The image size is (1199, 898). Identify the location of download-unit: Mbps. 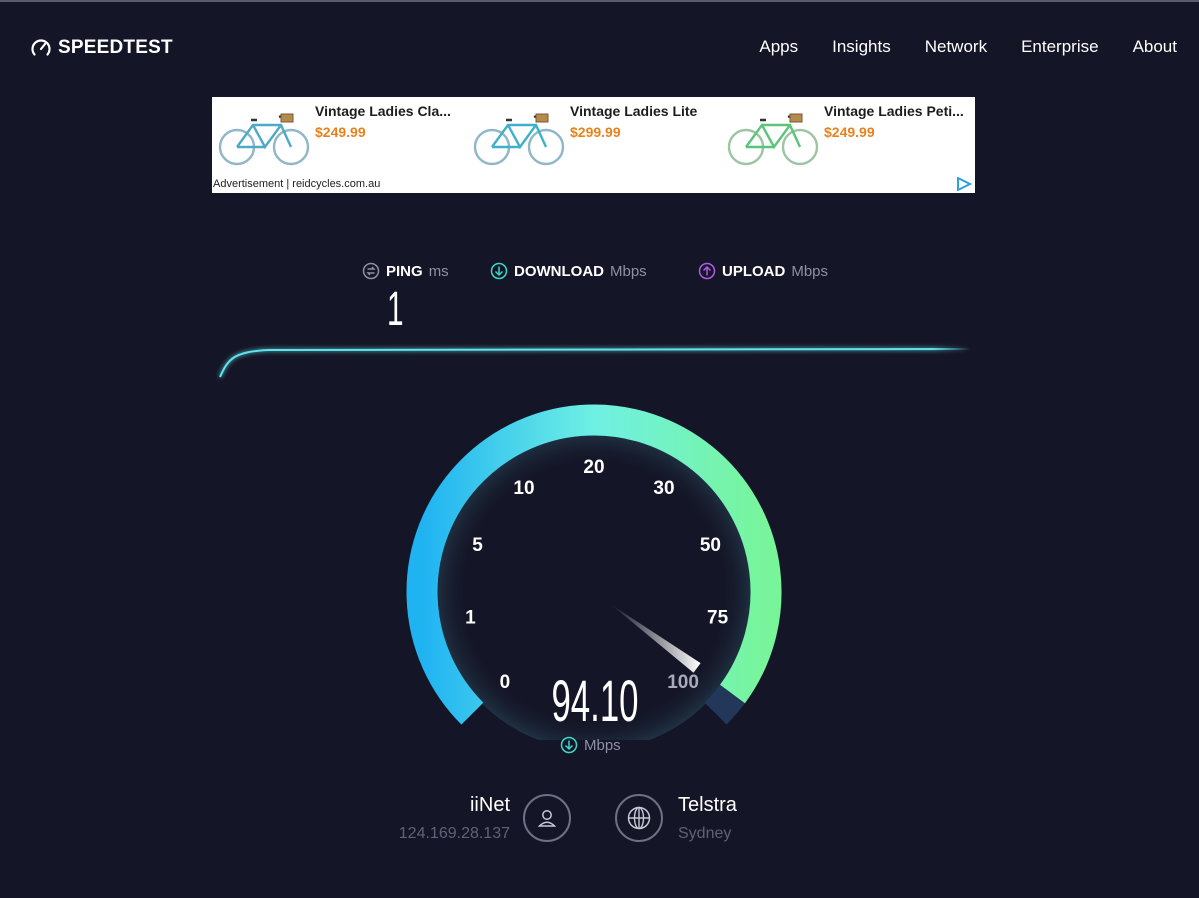
(628, 271).